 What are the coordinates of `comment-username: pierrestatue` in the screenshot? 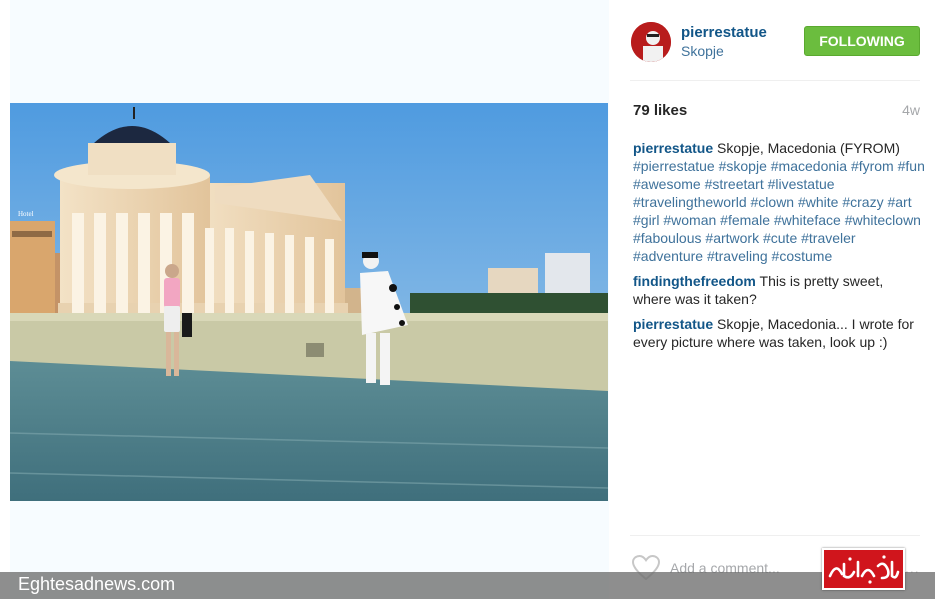 It's located at (673, 324).